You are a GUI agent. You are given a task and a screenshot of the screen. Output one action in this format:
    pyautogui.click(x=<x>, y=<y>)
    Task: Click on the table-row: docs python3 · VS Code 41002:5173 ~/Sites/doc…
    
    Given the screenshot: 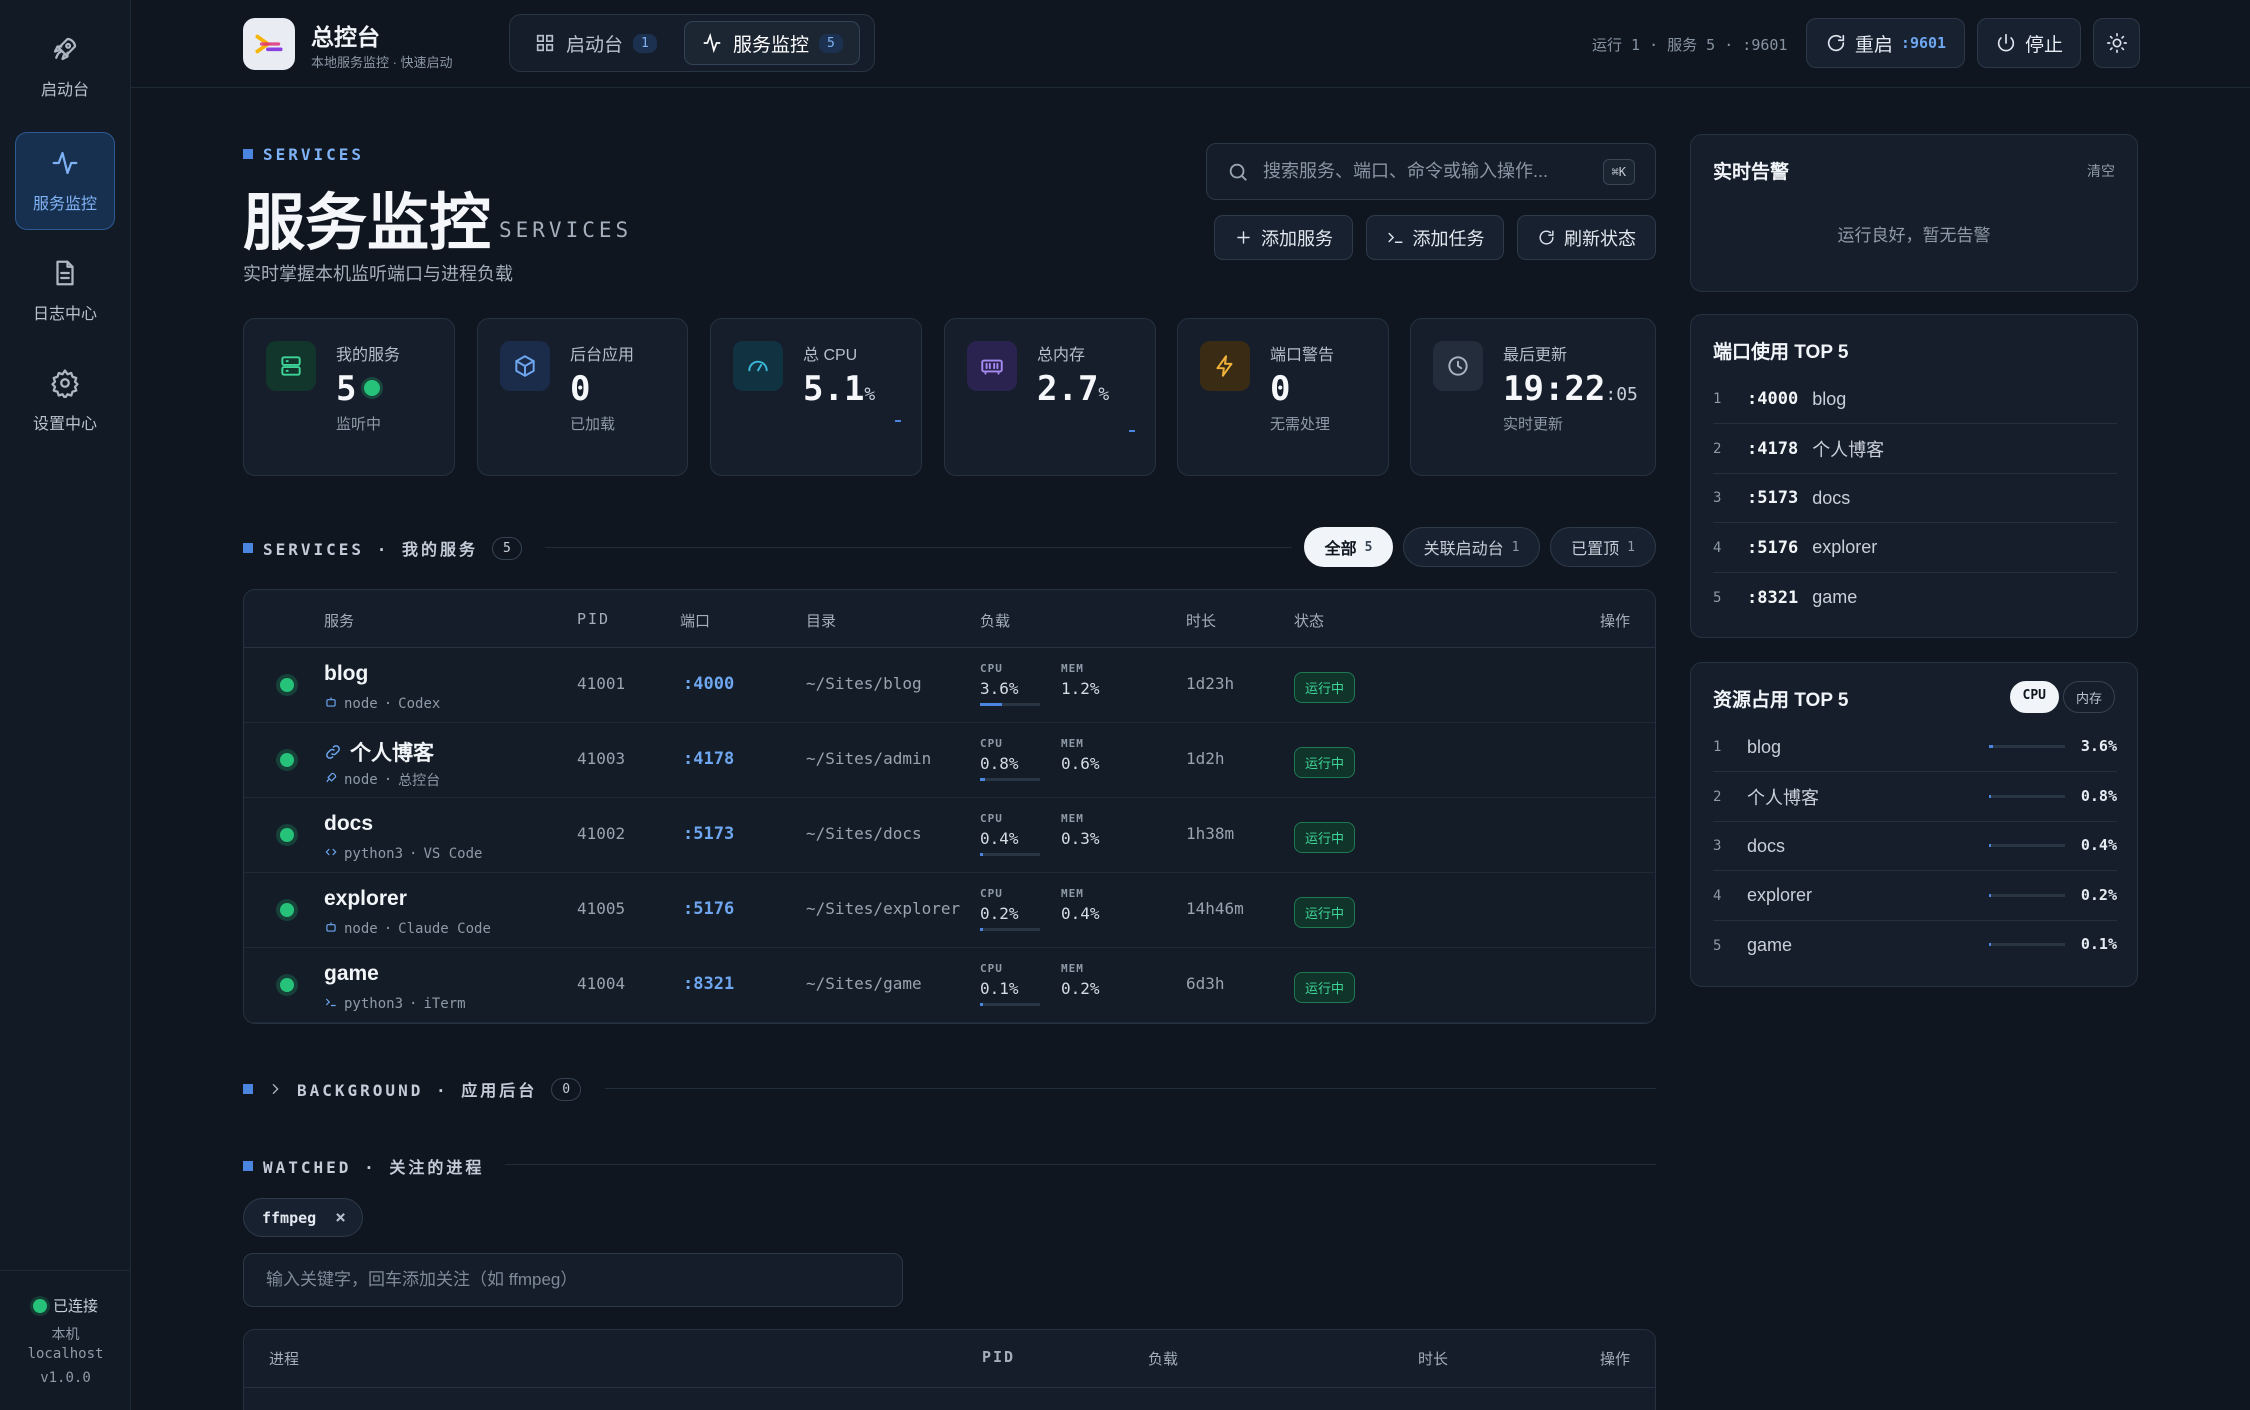 What is the action you would take?
    pyautogui.click(x=949, y=835)
    